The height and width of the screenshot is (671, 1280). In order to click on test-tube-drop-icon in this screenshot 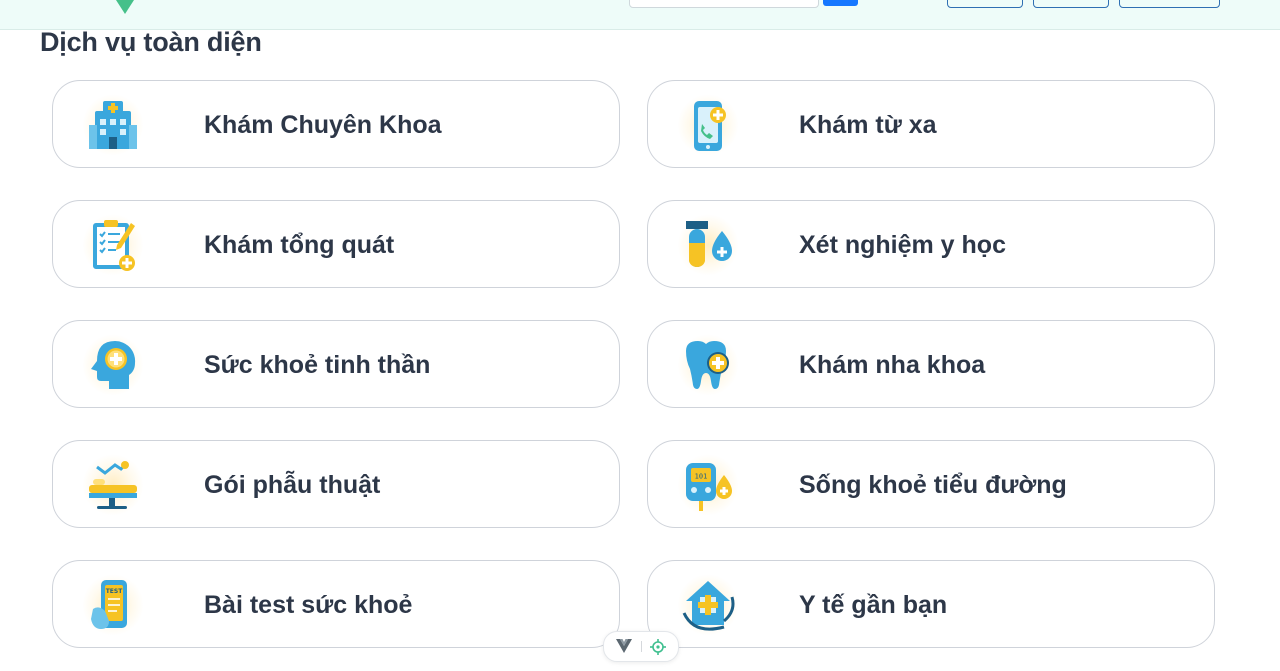, I will do `click(708, 245)`.